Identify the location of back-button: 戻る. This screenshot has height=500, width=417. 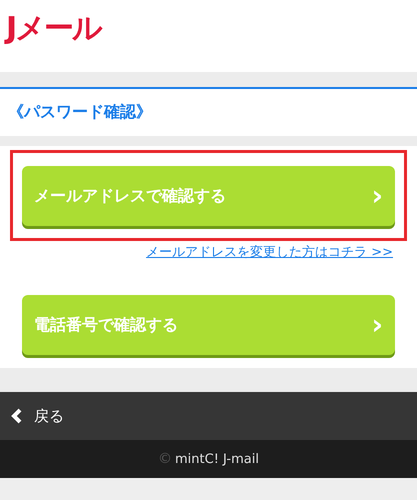
(208, 416).